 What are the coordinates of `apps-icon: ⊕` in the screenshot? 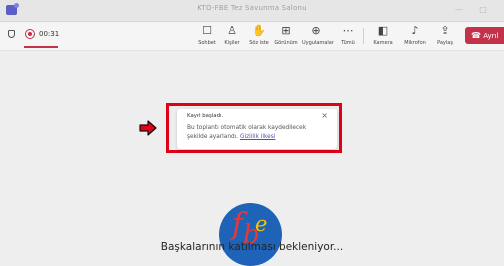 It's located at (316, 30).